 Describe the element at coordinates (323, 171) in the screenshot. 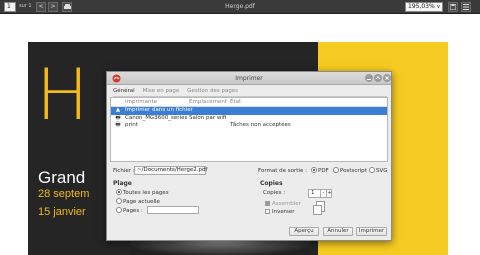

I see `radio-label: PDF` at that location.